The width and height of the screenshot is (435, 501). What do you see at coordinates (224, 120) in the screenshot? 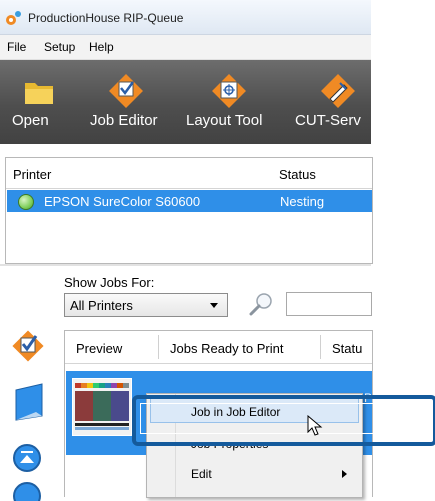
I see `layout-tool-label: Layout Tool` at bounding box center [224, 120].